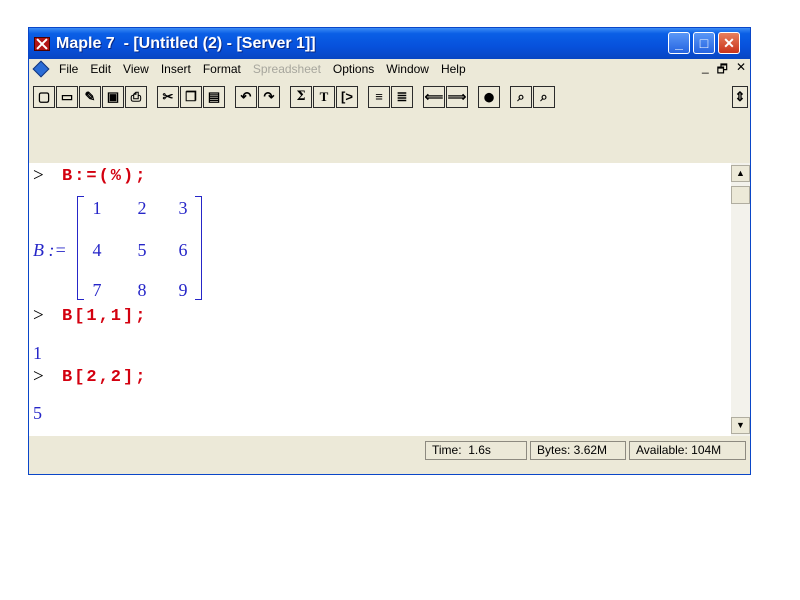  I want to click on open-url-icon: ✎, so click(90, 97).